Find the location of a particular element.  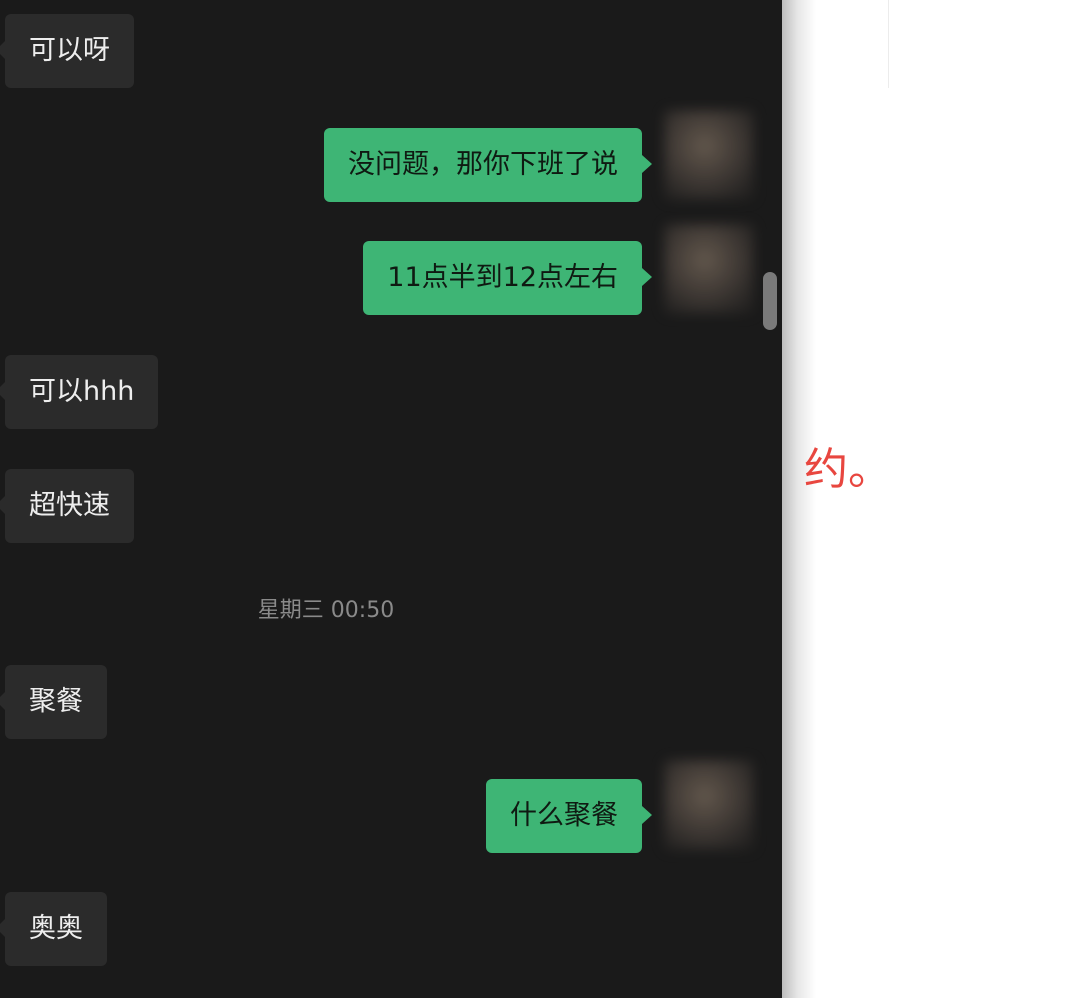

message-bubble-incoming: 聚餐 is located at coordinates (53, 702).